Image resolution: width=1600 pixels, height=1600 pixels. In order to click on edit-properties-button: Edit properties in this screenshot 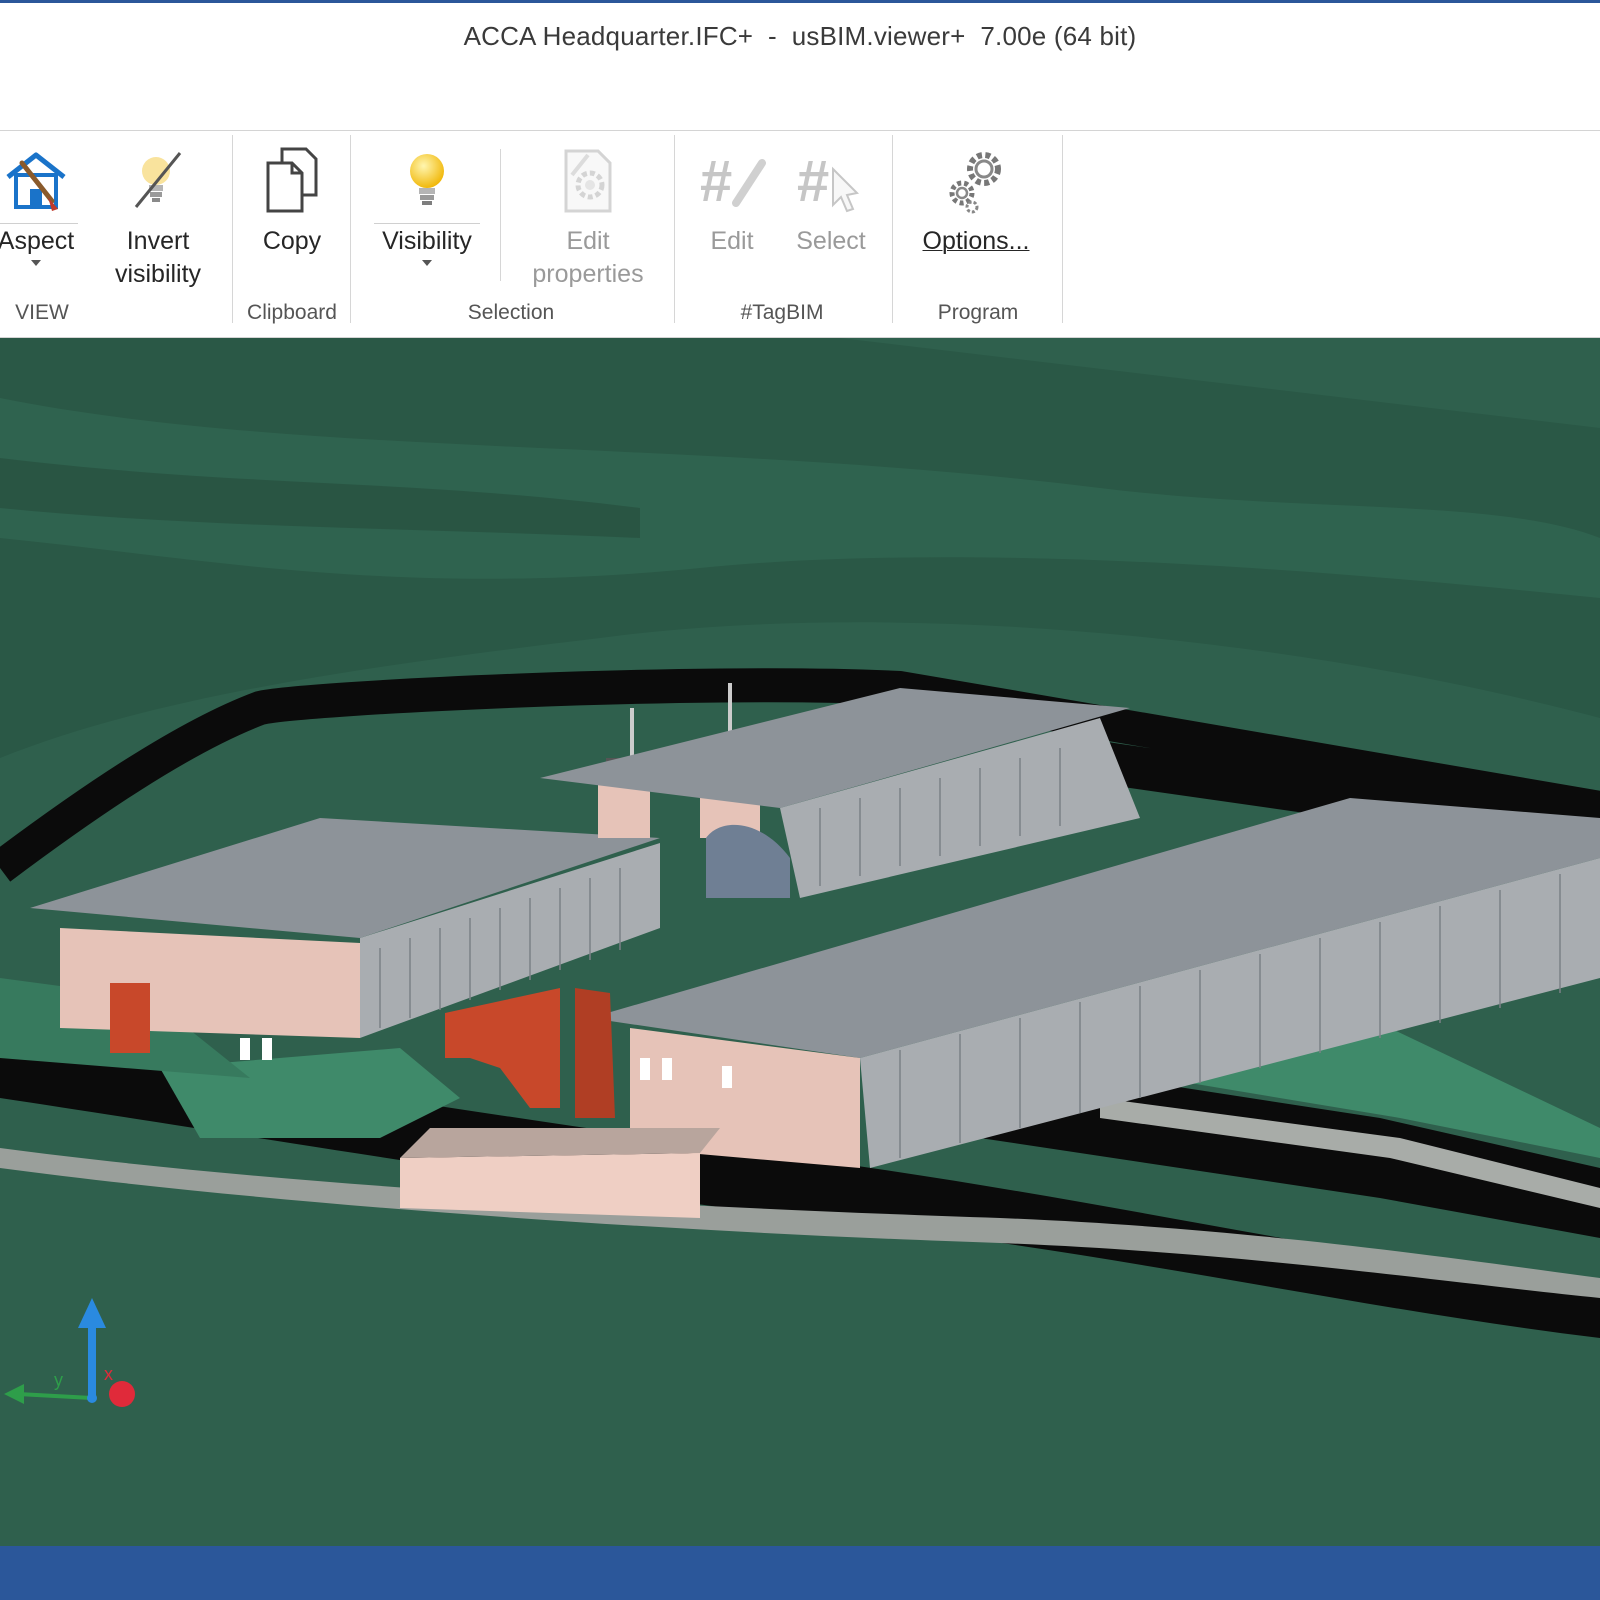, I will do `click(588, 218)`.